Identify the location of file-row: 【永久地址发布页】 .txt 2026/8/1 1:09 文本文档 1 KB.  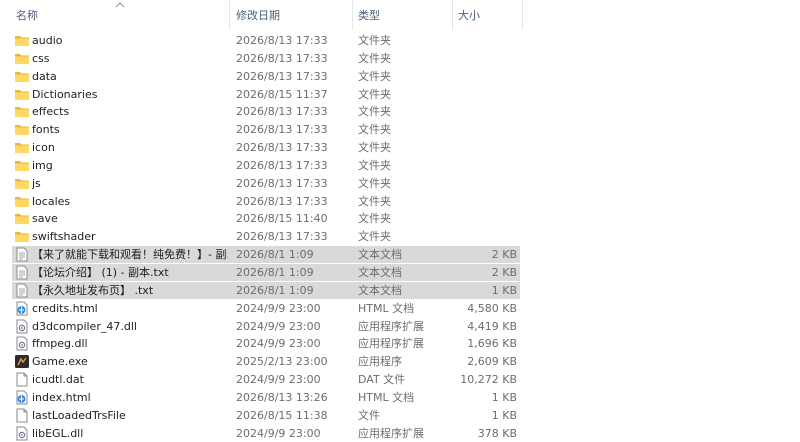
(400, 290).